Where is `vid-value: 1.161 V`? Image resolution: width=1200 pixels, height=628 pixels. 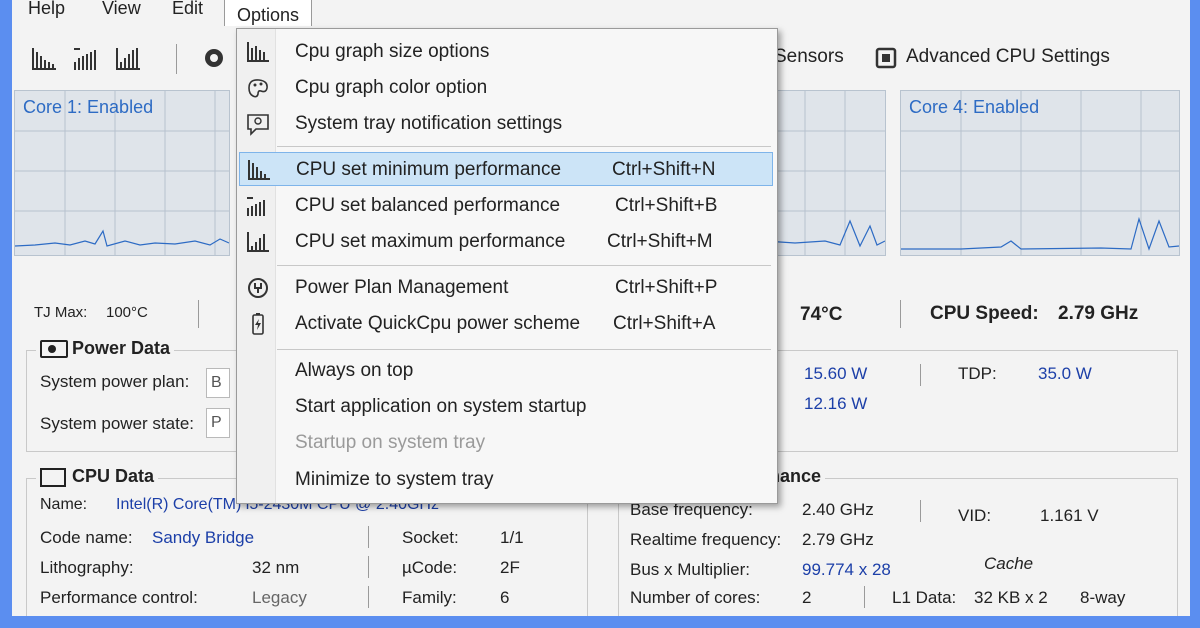
vid-value: 1.161 V is located at coordinates (1069, 515).